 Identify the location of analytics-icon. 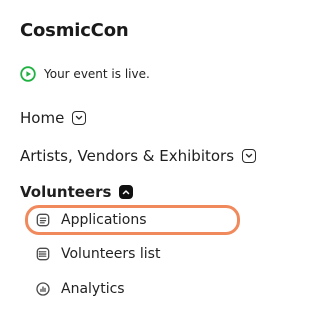
(43, 289).